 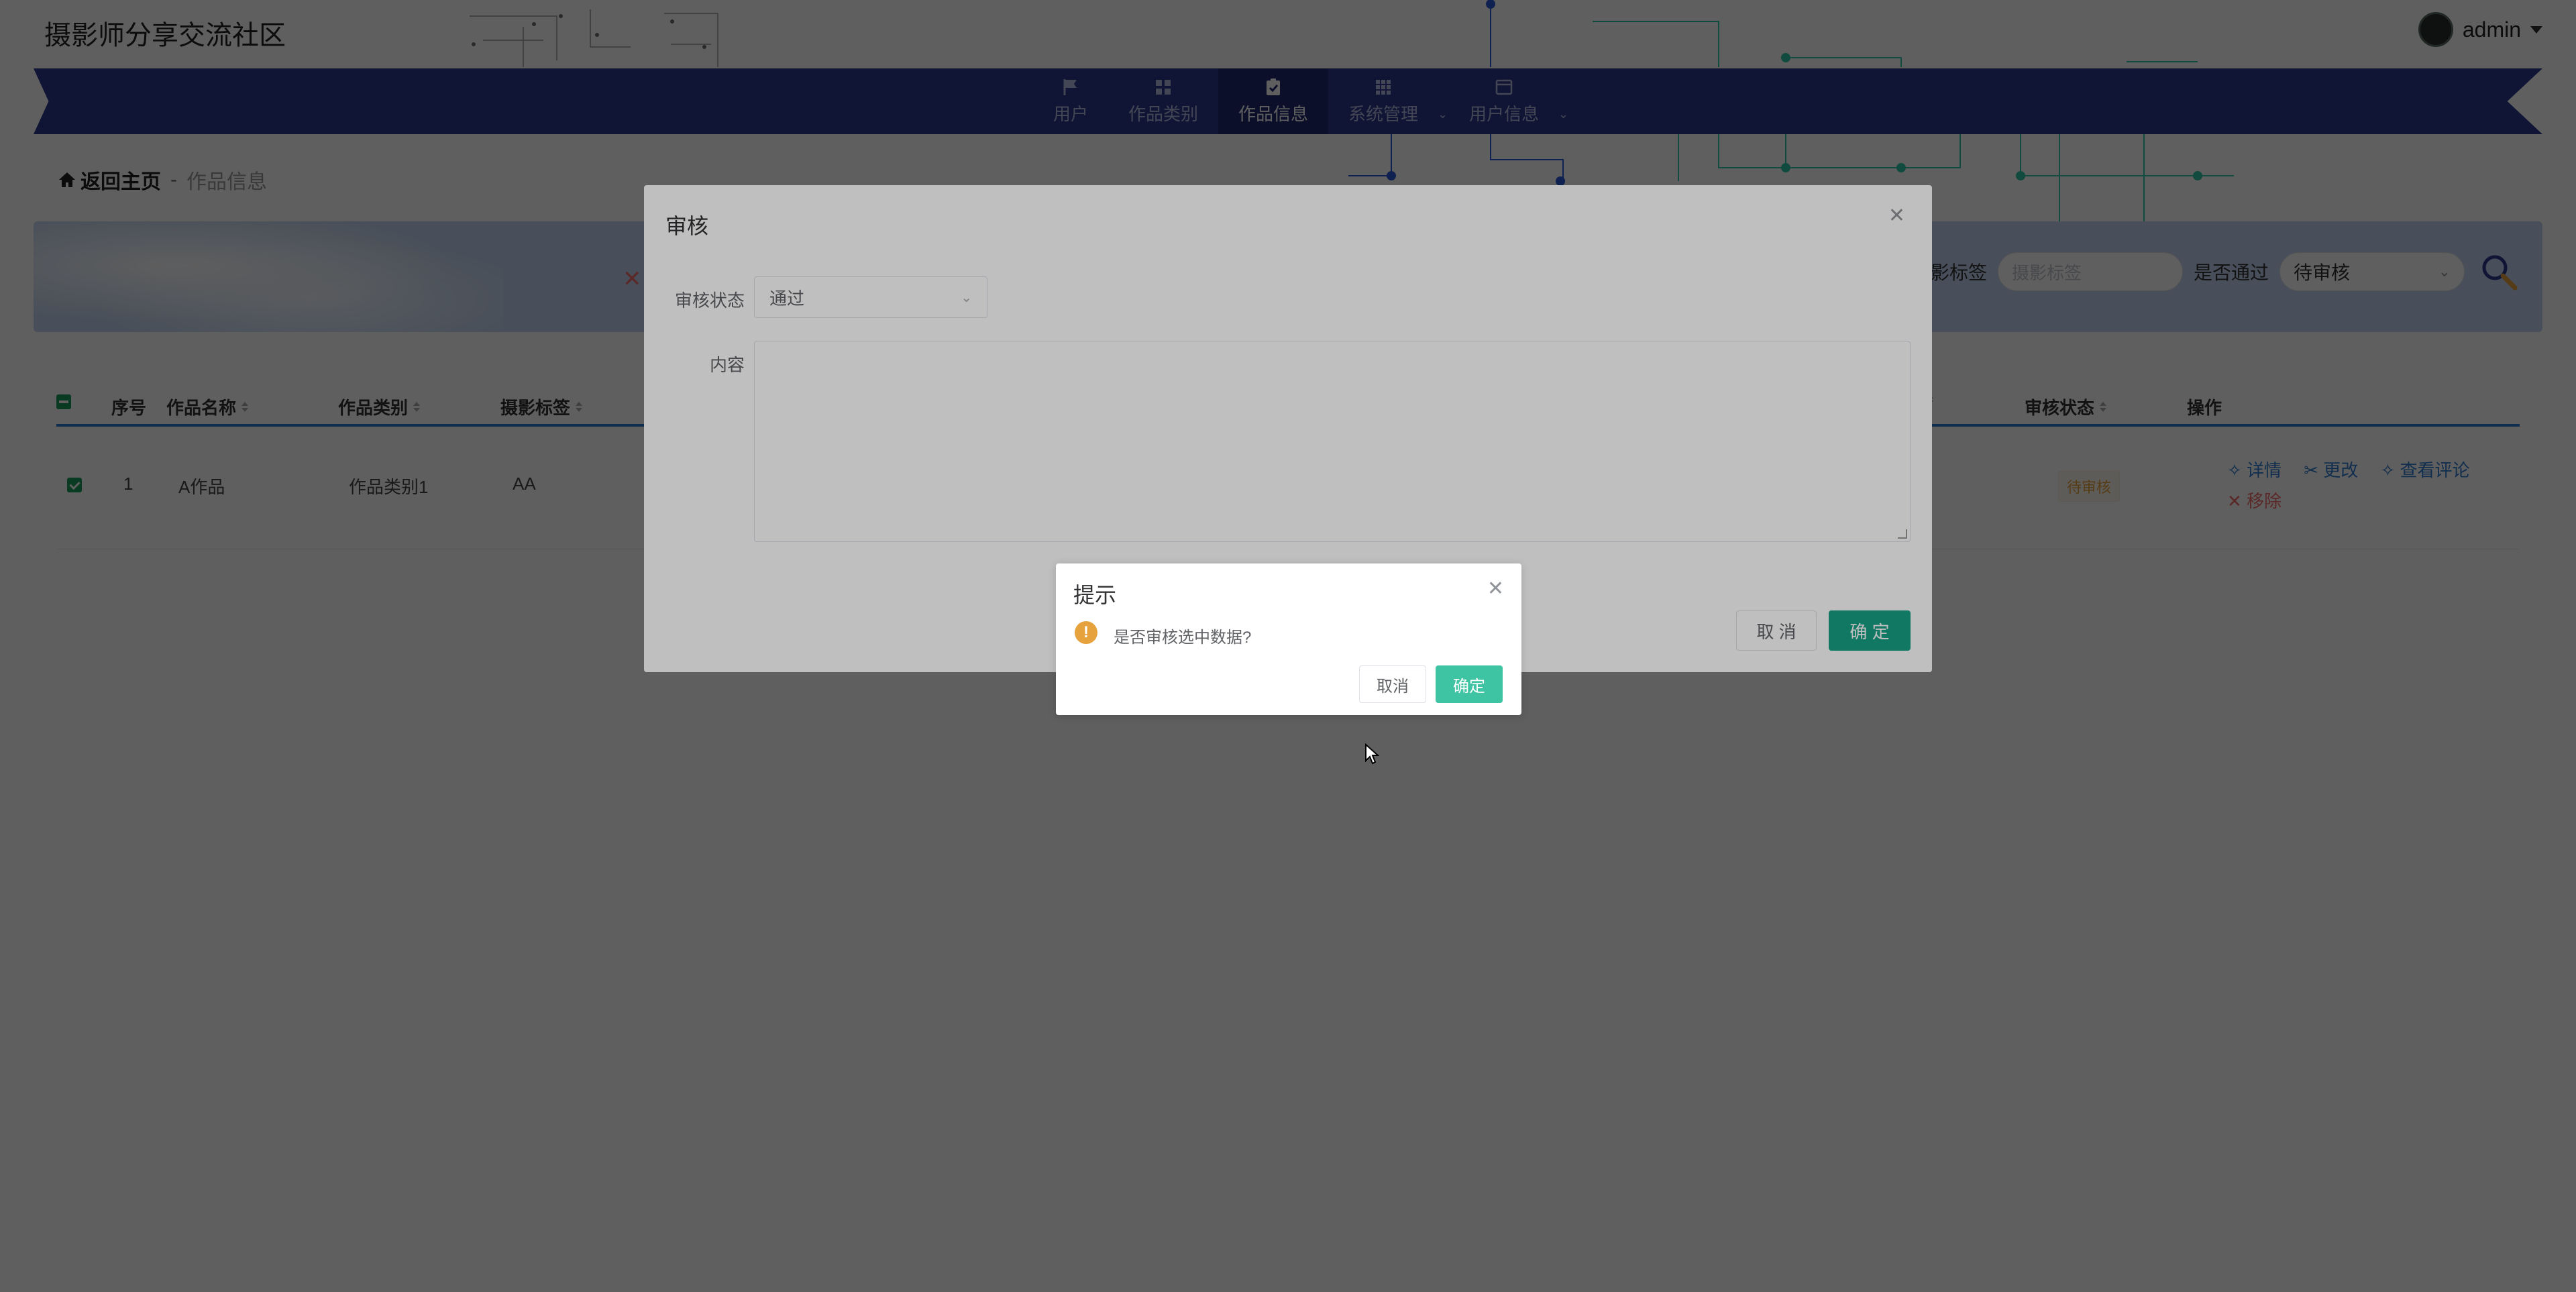 What do you see at coordinates (1095, 595) in the screenshot?
I see `message-title: 提示` at bounding box center [1095, 595].